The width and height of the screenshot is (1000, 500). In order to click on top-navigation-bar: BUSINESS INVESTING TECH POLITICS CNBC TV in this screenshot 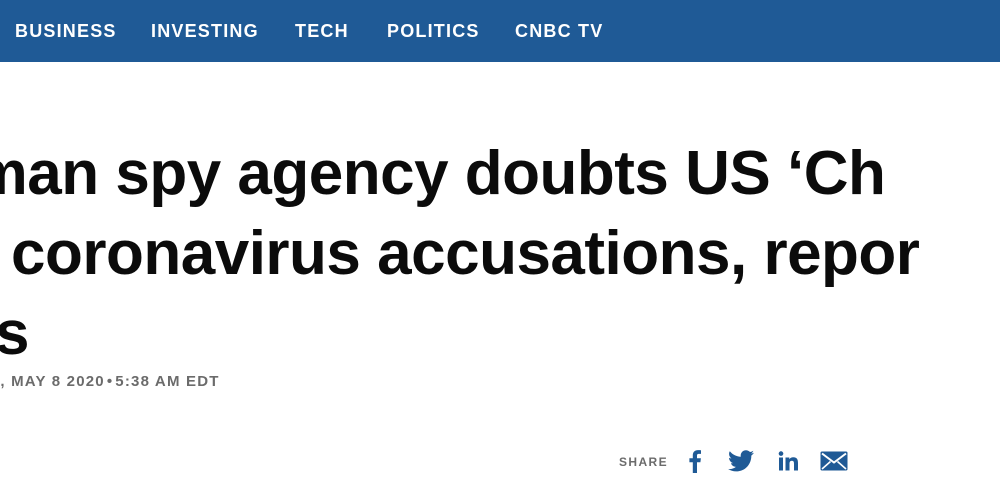, I will do `click(500, 31)`.